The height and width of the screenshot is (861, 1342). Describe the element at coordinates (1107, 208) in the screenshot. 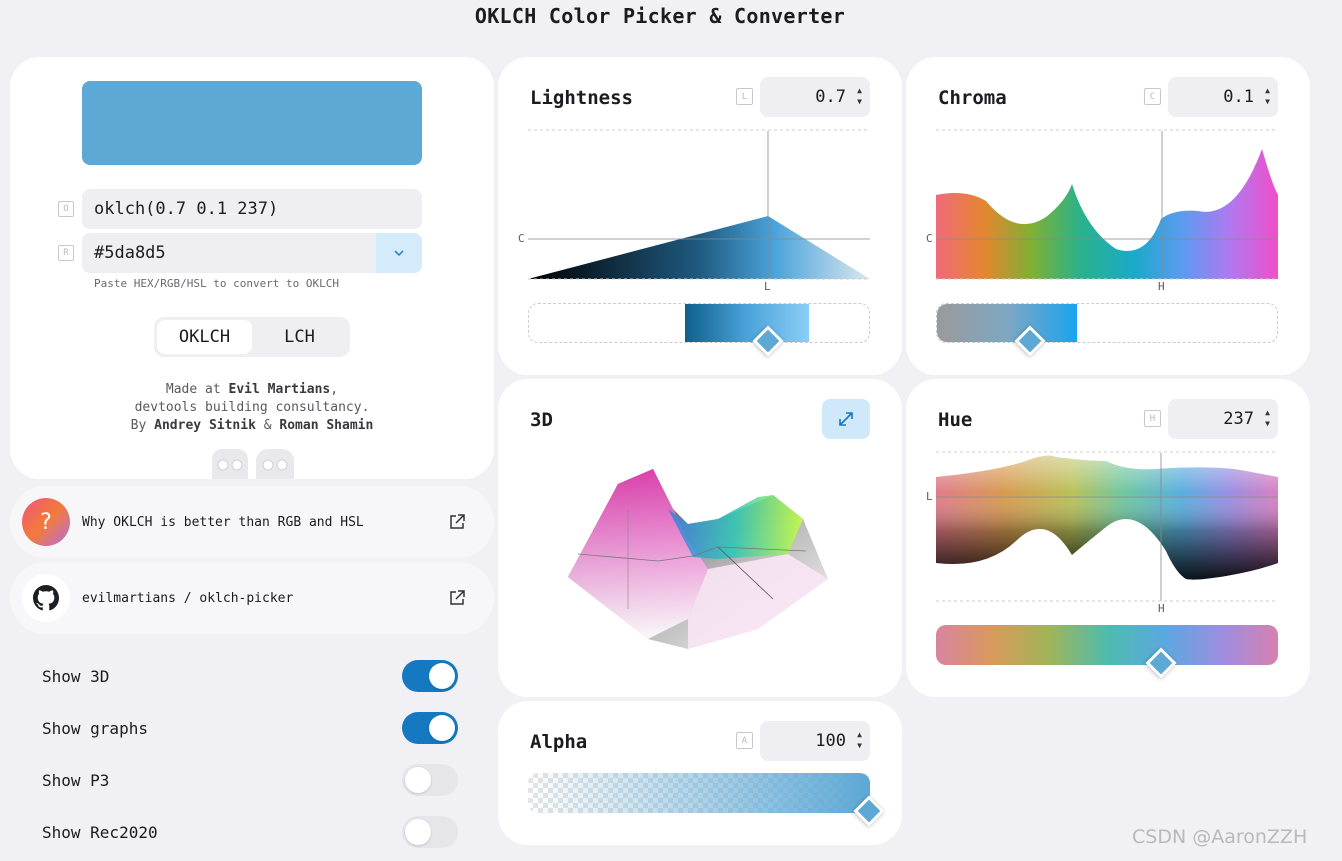

I see `chroma-graph` at that location.